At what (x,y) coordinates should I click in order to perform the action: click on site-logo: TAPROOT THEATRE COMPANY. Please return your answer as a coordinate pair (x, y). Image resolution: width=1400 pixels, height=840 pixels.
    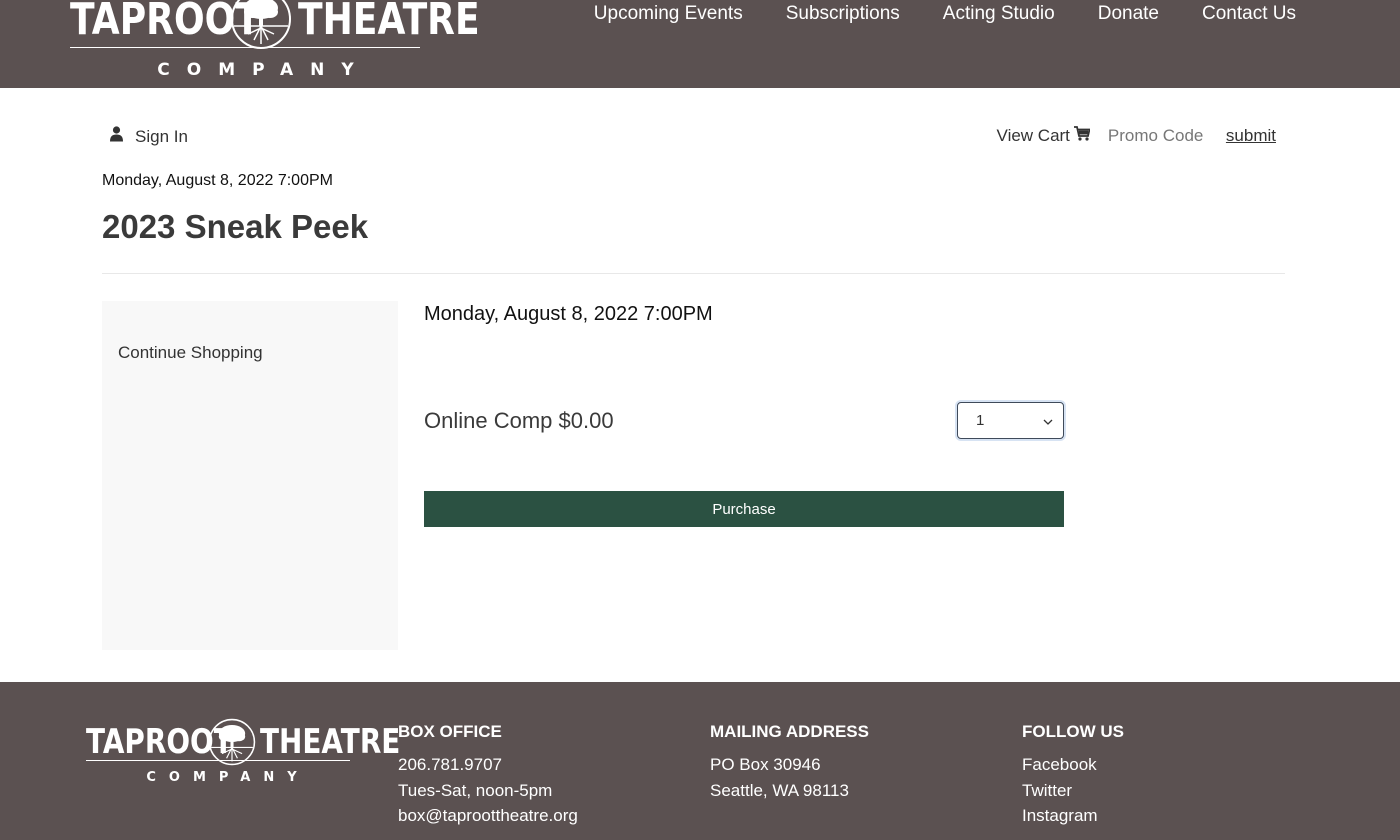
    Looking at the image, I should click on (275, 40).